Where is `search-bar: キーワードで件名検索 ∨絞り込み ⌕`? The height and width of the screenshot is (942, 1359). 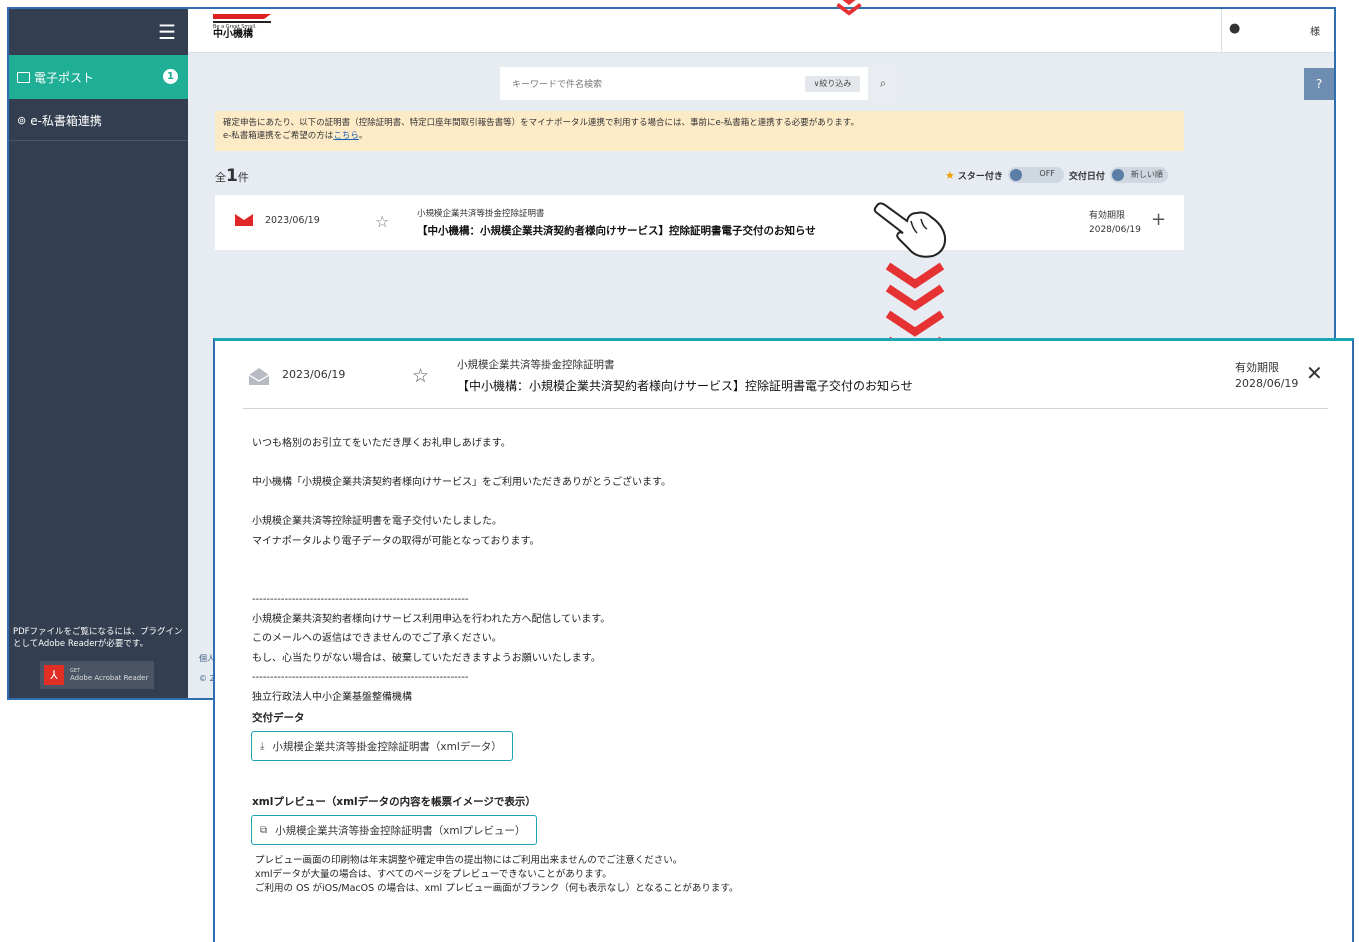
search-bar: キーワードで件名検索 ∨絞り込み ⌕ is located at coordinates (699, 83).